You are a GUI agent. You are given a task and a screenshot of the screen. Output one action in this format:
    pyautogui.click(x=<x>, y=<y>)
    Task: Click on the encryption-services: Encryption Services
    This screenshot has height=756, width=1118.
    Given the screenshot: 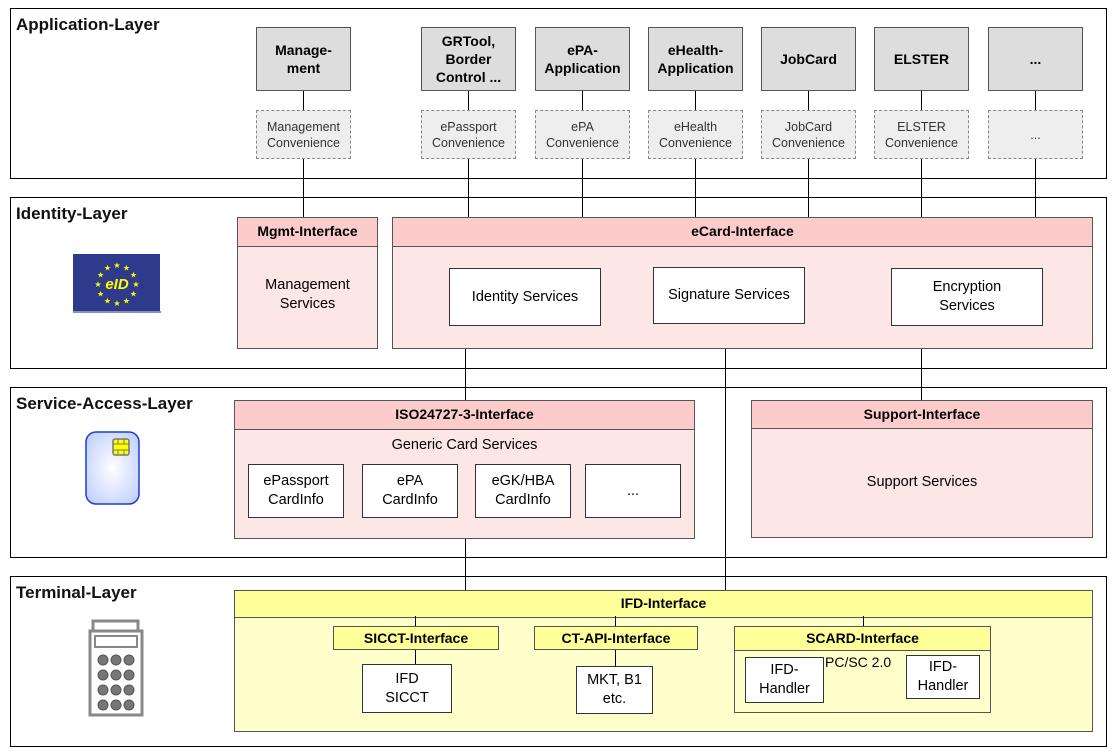 What is the action you would take?
    pyautogui.click(x=967, y=297)
    